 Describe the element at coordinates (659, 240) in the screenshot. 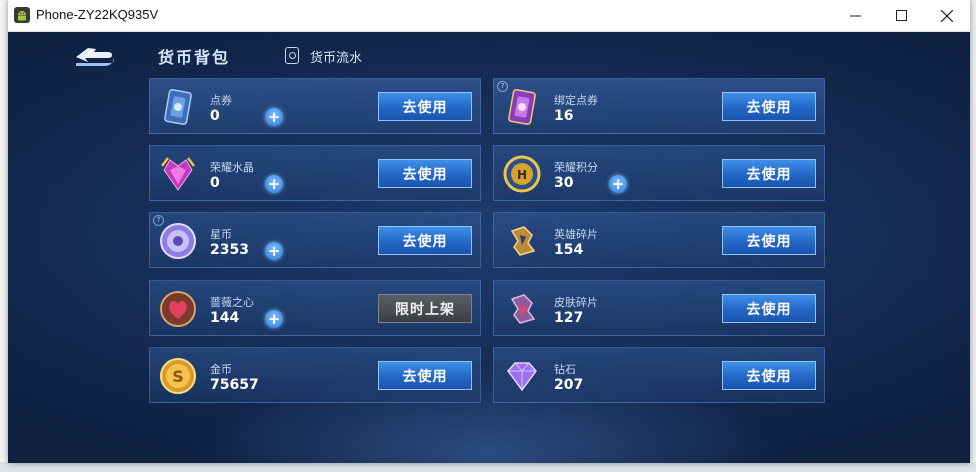

I see `currency-card-hero-fragment: 英雄碎片 154 去使用` at that location.